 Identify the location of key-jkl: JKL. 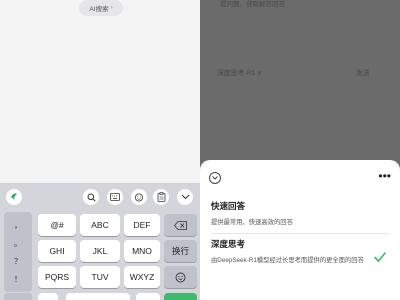
(100, 251).